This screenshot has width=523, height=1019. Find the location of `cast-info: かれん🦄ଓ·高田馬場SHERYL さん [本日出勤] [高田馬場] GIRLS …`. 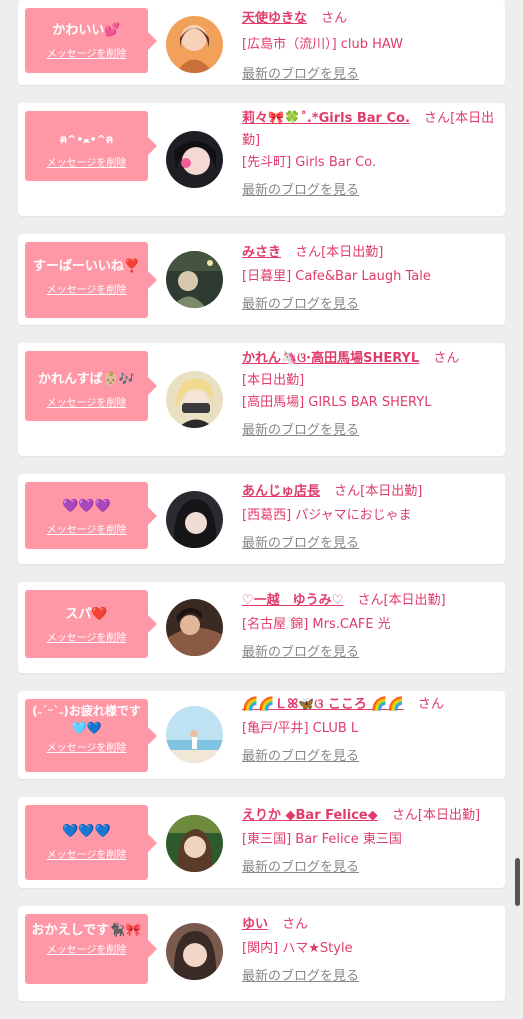

cast-info: かれん🦄ଓ·高田馬場SHERYL さん [本日出勤] [高田馬場] GIRLS … is located at coordinates (368, 395).